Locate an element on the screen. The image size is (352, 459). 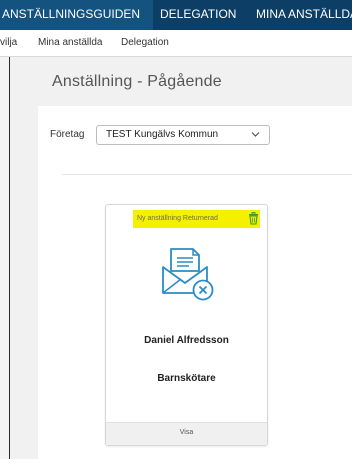
view-button-label: Visa is located at coordinates (186, 432).